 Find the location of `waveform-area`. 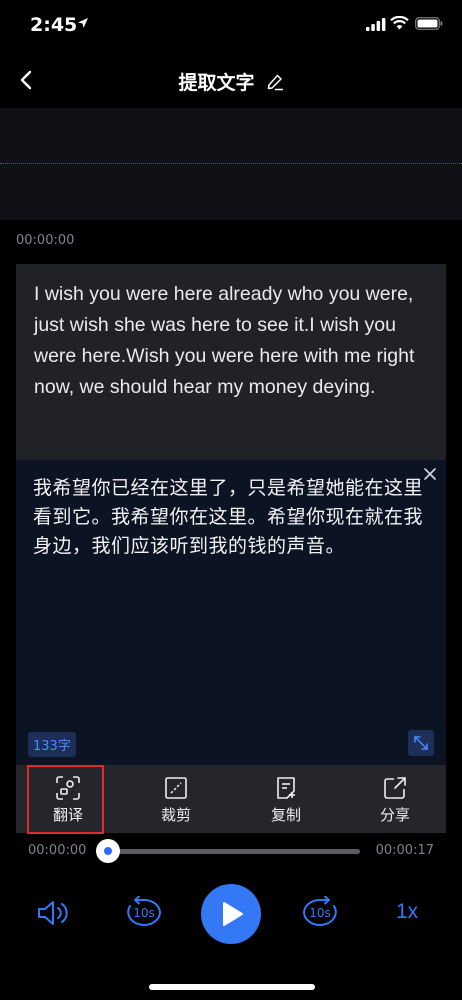

waveform-area is located at coordinates (231, 164).